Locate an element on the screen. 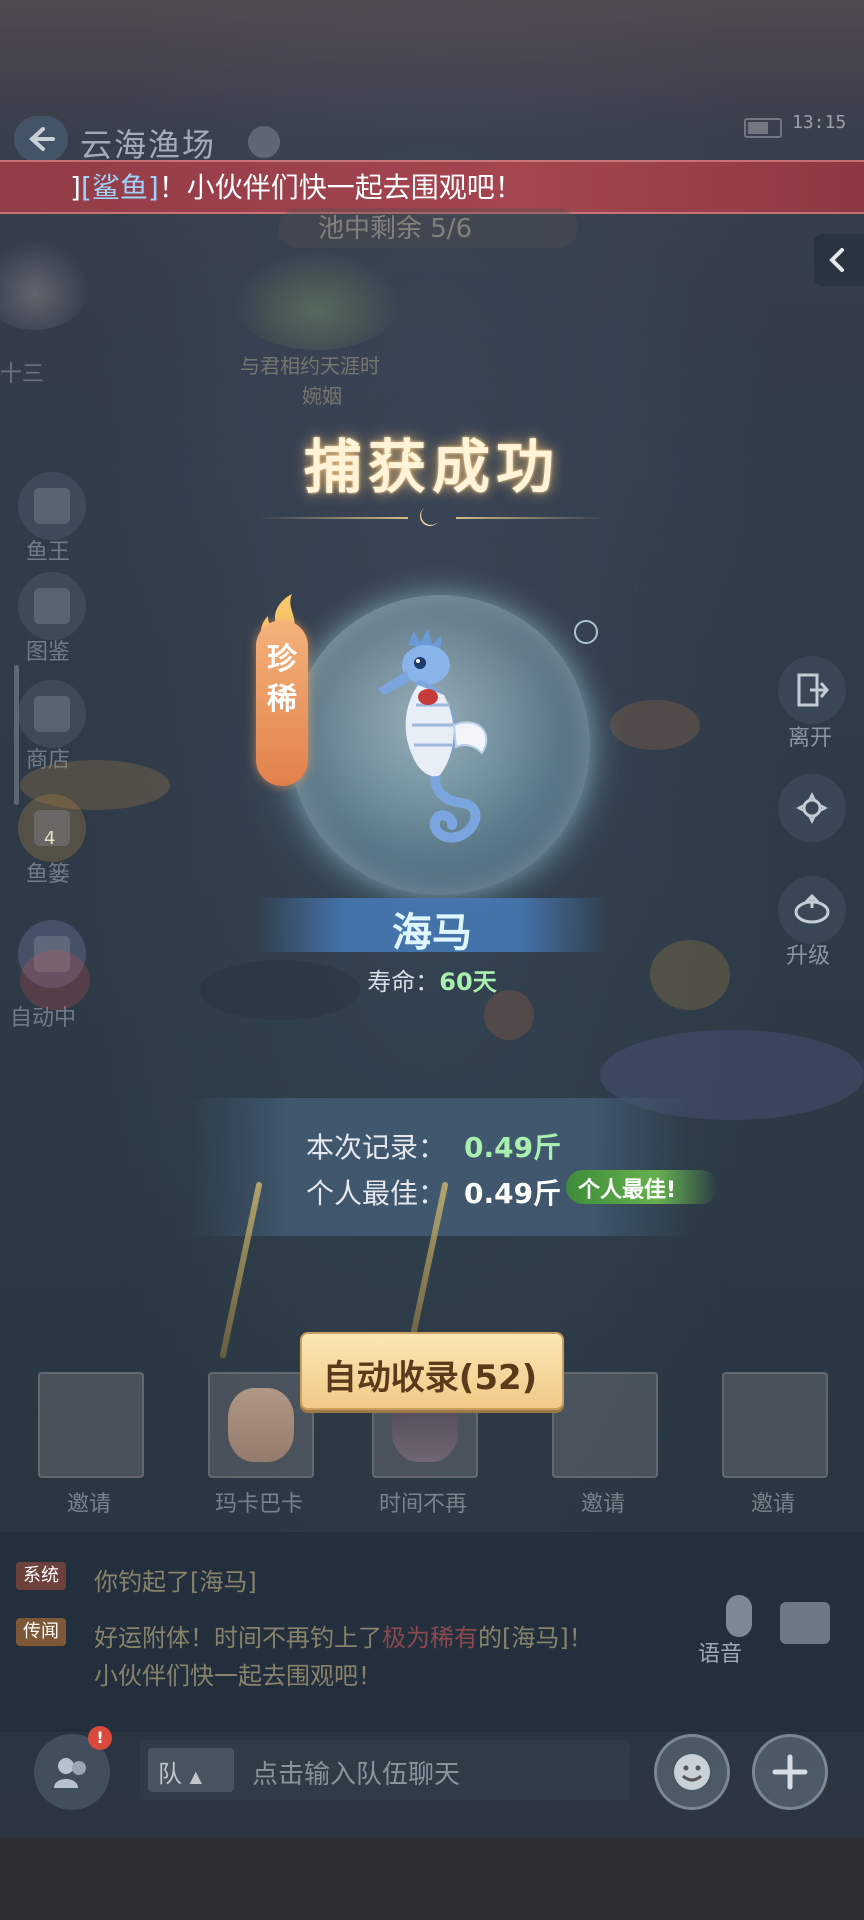 This screenshot has width=864, height=1920. small-bubble is located at coordinates (586, 632).